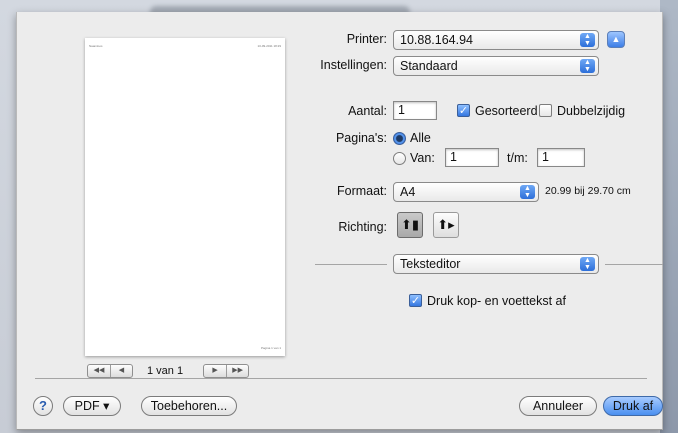  What do you see at coordinates (561, 157) in the screenshot?
I see `pages-to-input: 1` at bounding box center [561, 157].